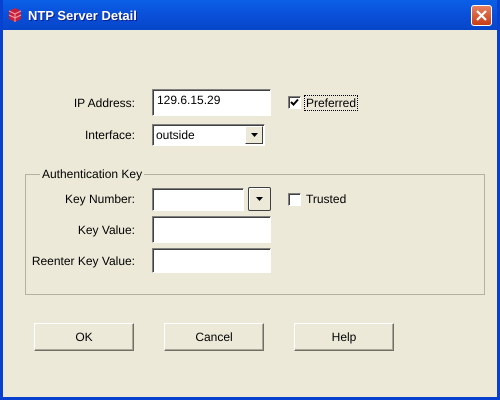 This screenshot has height=400, width=500. I want to click on firewall-icon, so click(15, 15).